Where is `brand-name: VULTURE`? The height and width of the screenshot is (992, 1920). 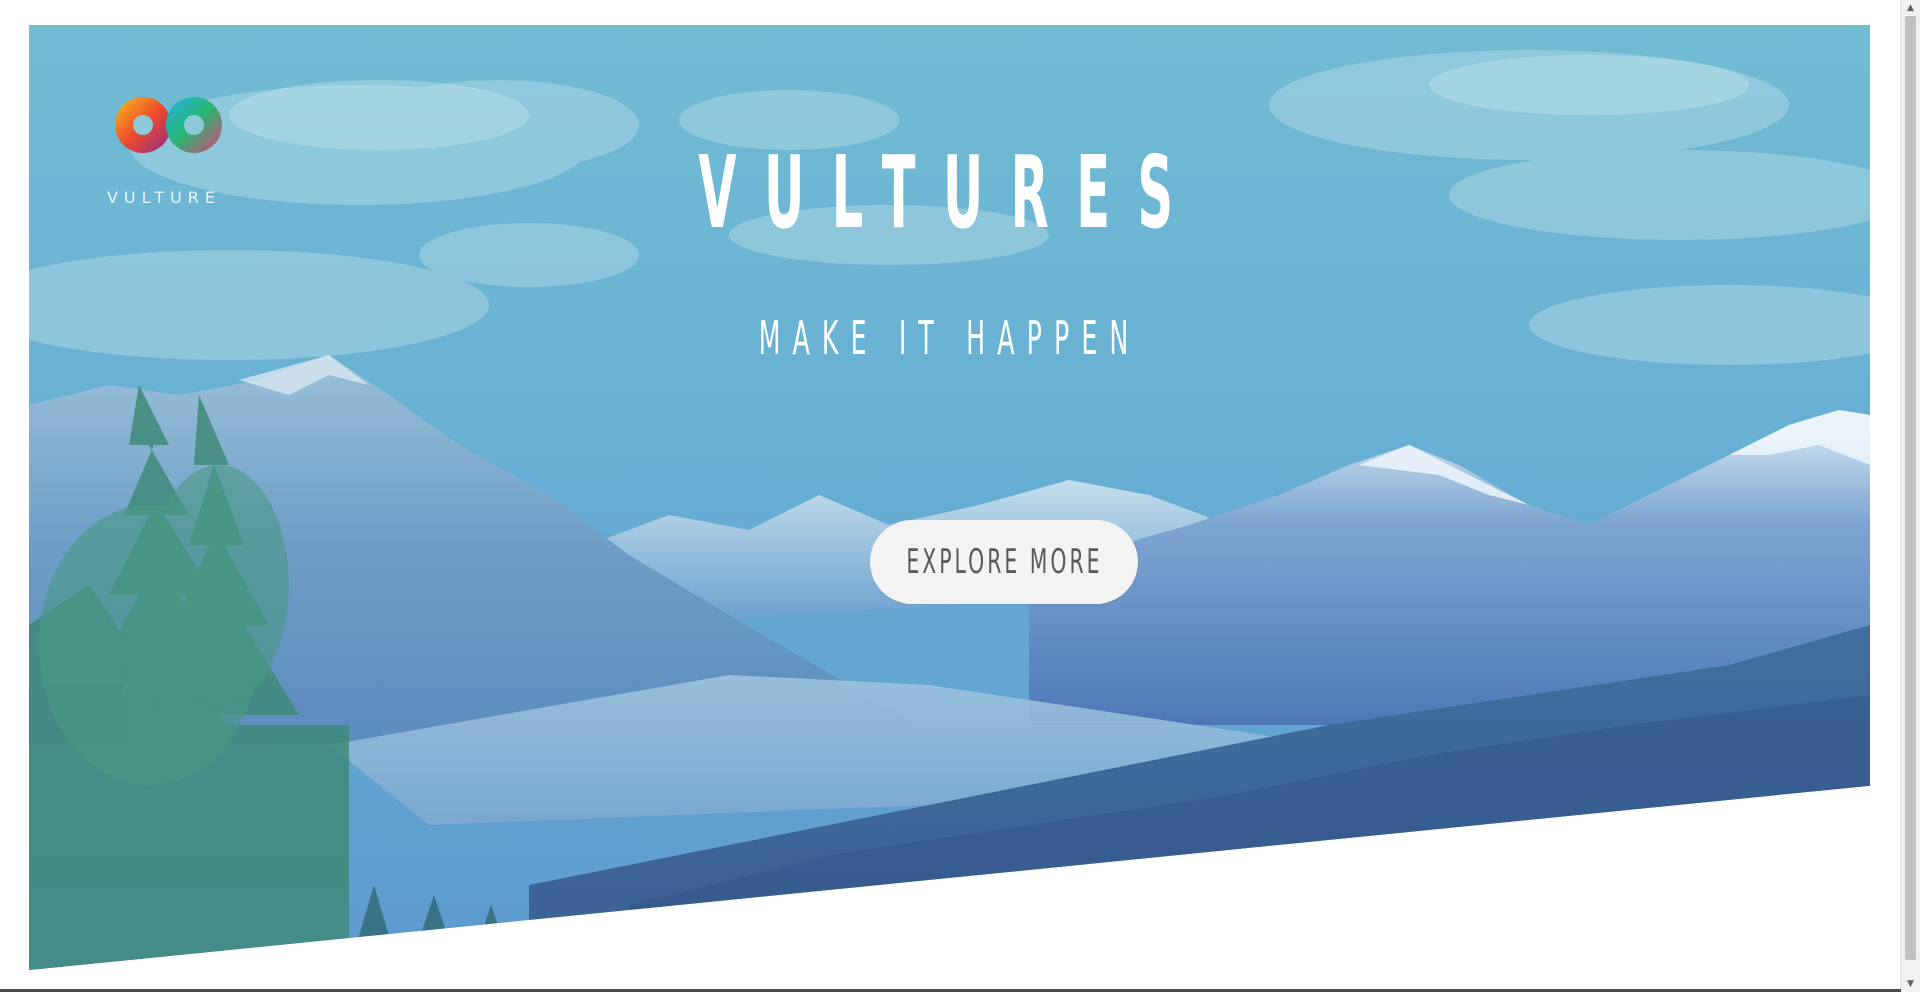
brand-name: VULTURE is located at coordinates (164, 197).